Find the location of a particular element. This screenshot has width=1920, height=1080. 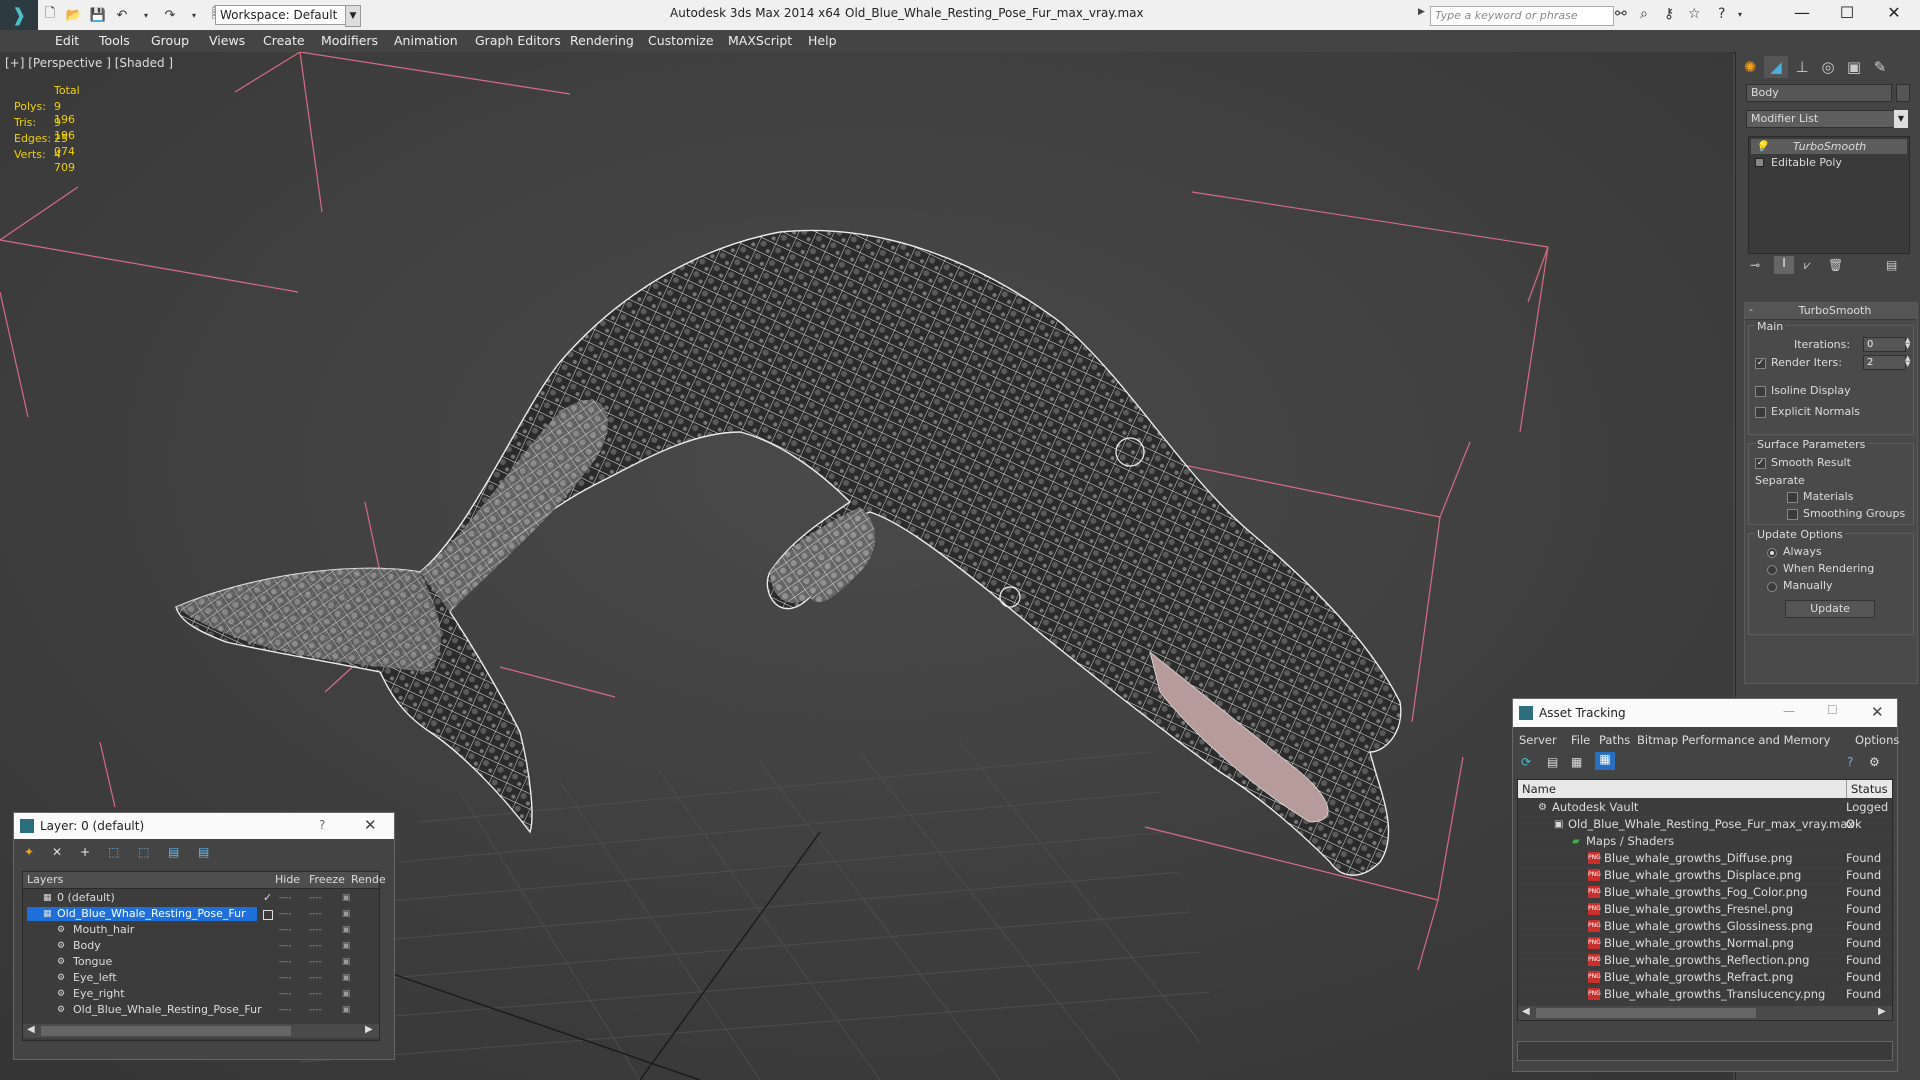

save-icon: 💾 is located at coordinates (98, 15).